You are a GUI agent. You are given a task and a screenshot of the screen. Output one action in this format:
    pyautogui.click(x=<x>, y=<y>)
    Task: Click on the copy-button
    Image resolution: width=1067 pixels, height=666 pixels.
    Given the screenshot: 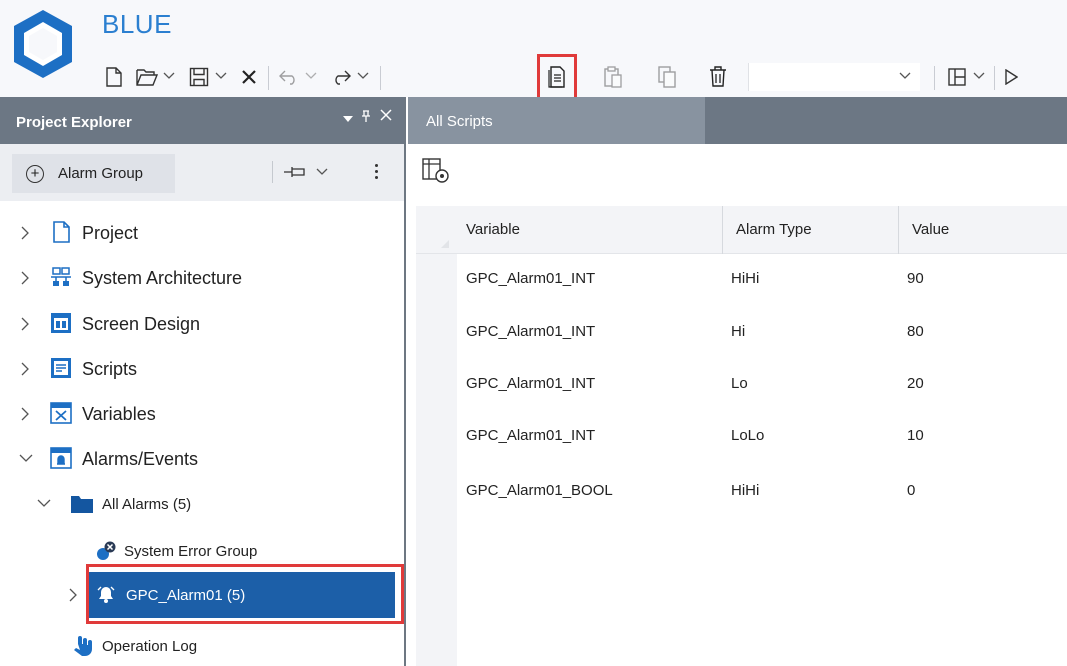 What is the action you would take?
    pyautogui.click(x=667, y=77)
    